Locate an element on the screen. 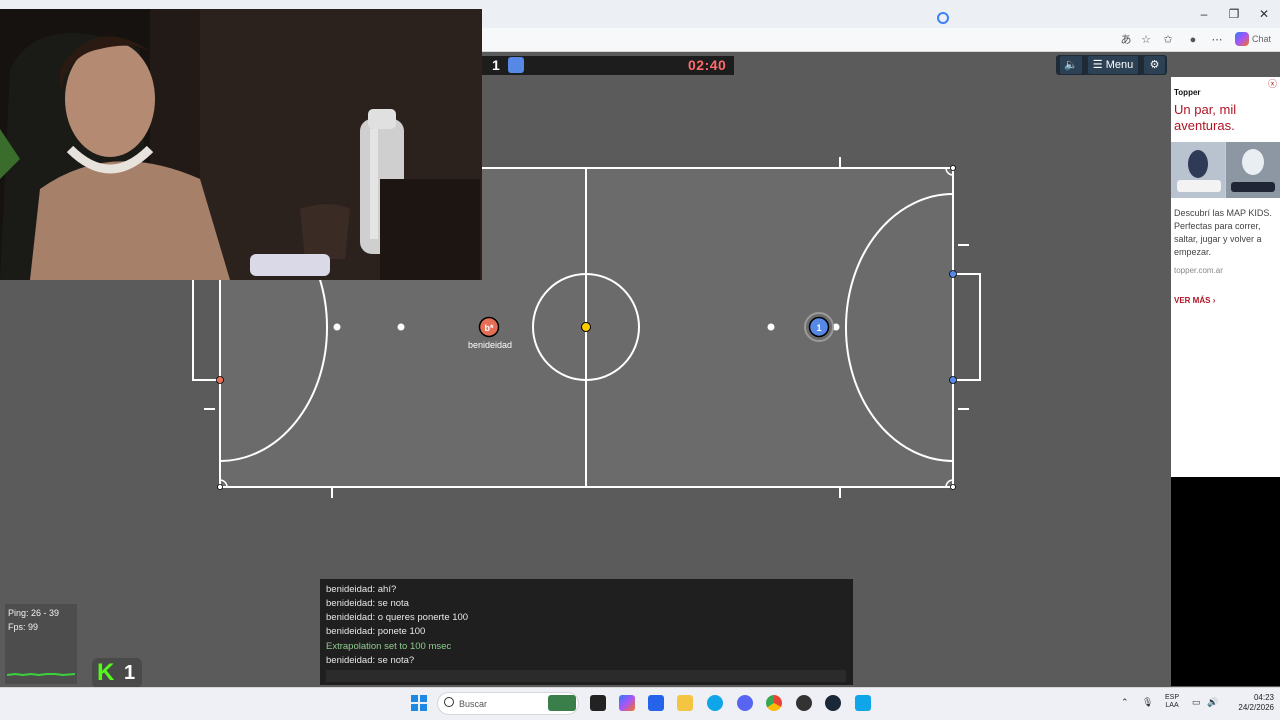 The image size is (1280, 720). copilot-chat-label: Chat is located at coordinates (1261, 39).